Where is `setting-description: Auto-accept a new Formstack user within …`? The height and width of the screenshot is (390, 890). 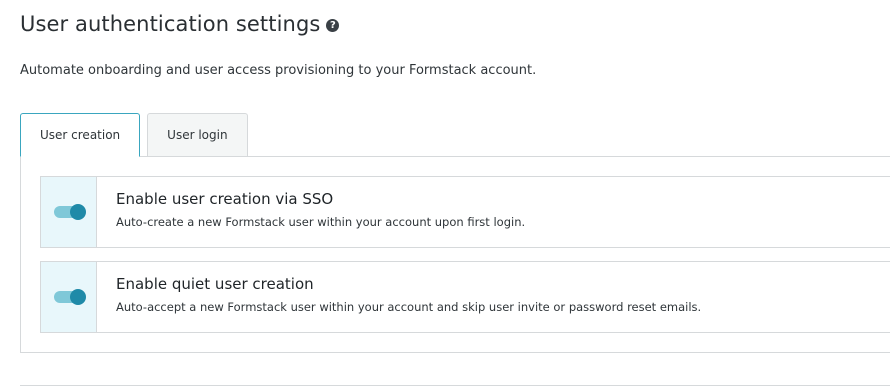 setting-description: Auto-accept a new Formstack user within … is located at coordinates (409, 307).